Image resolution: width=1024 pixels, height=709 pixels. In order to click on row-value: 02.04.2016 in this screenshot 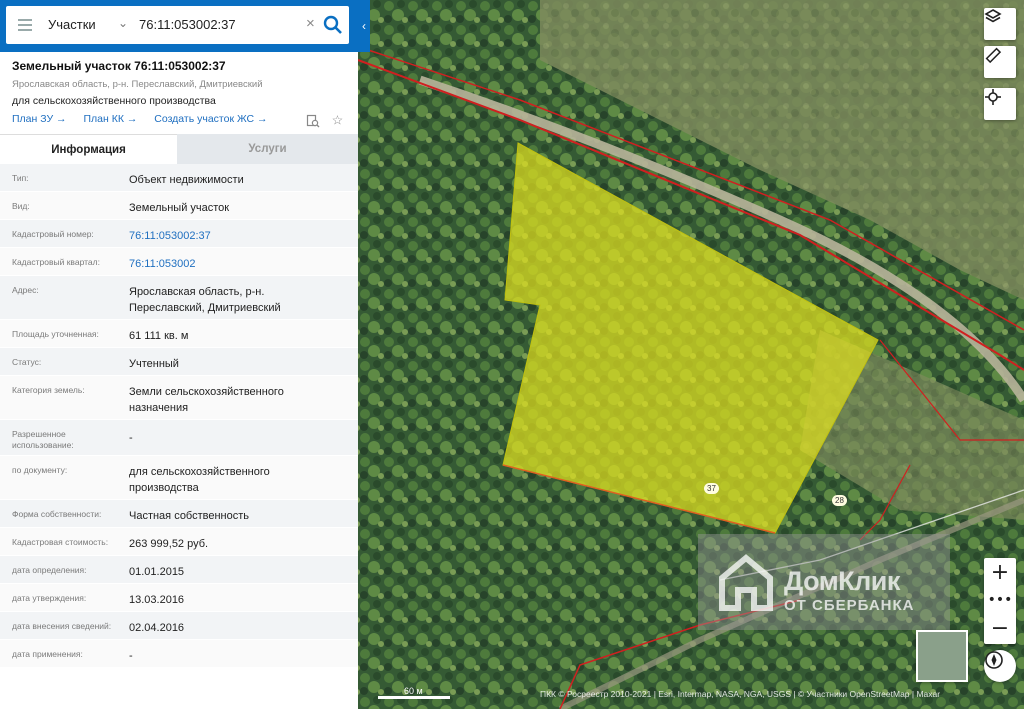, I will do `click(157, 628)`.